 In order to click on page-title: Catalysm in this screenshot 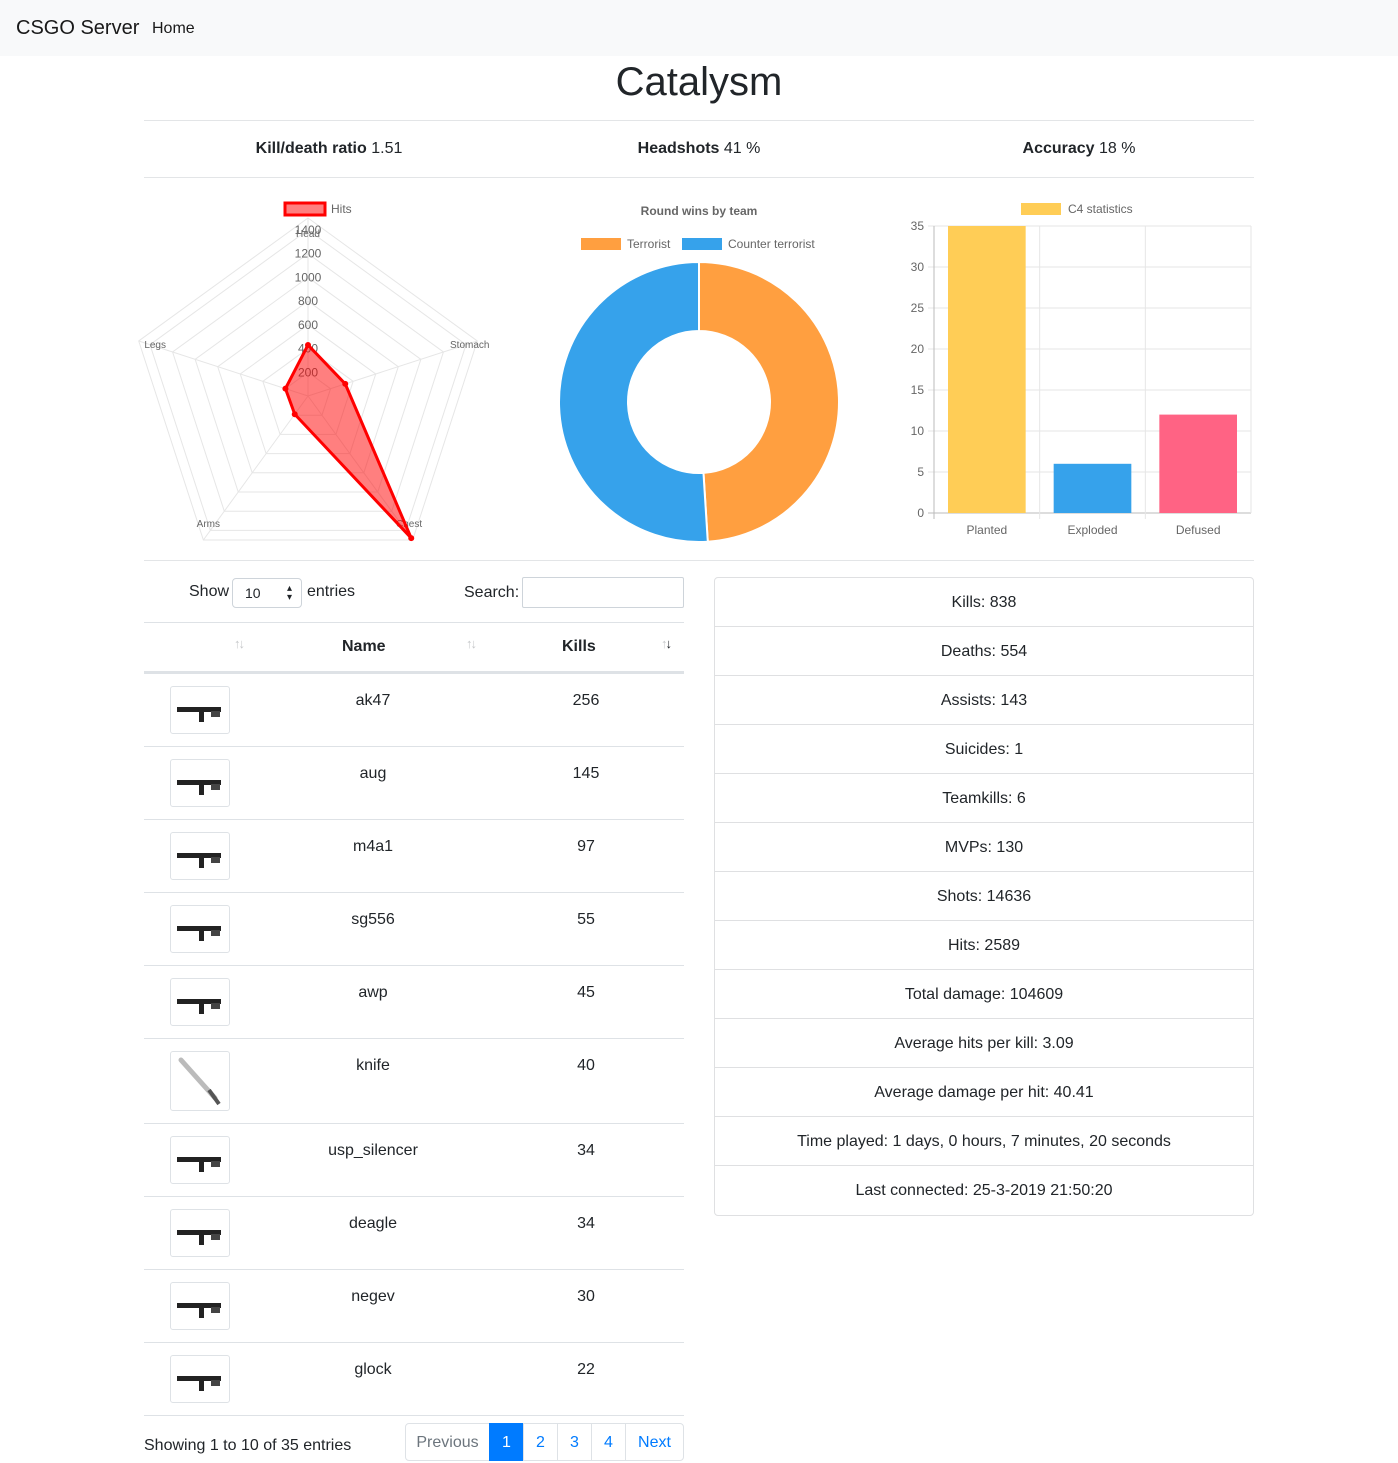, I will do `click(699, 82)`.